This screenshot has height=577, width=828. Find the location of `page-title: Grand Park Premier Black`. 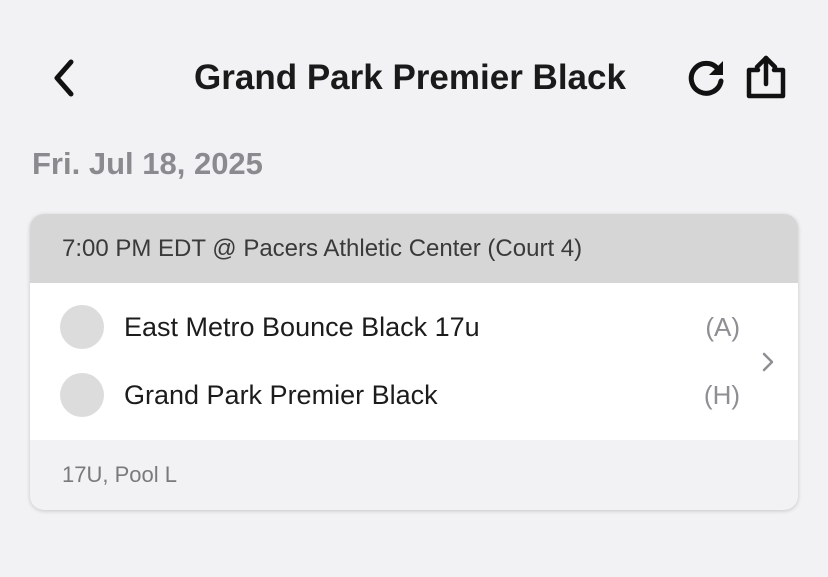

page-title: Grand Park Premier Black is located at coordinates (410, 77).